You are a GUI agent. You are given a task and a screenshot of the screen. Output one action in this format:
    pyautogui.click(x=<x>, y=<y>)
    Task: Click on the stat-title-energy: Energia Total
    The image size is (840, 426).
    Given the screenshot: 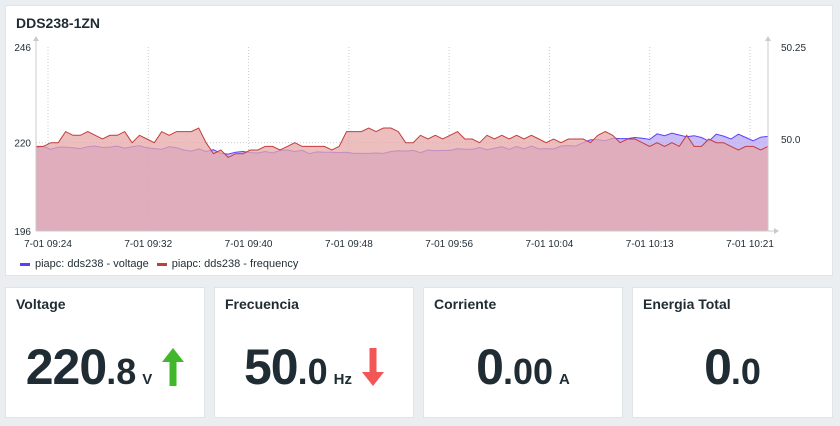 What is the action you would take?
    pyautogui.click(x=687, y=304)
    